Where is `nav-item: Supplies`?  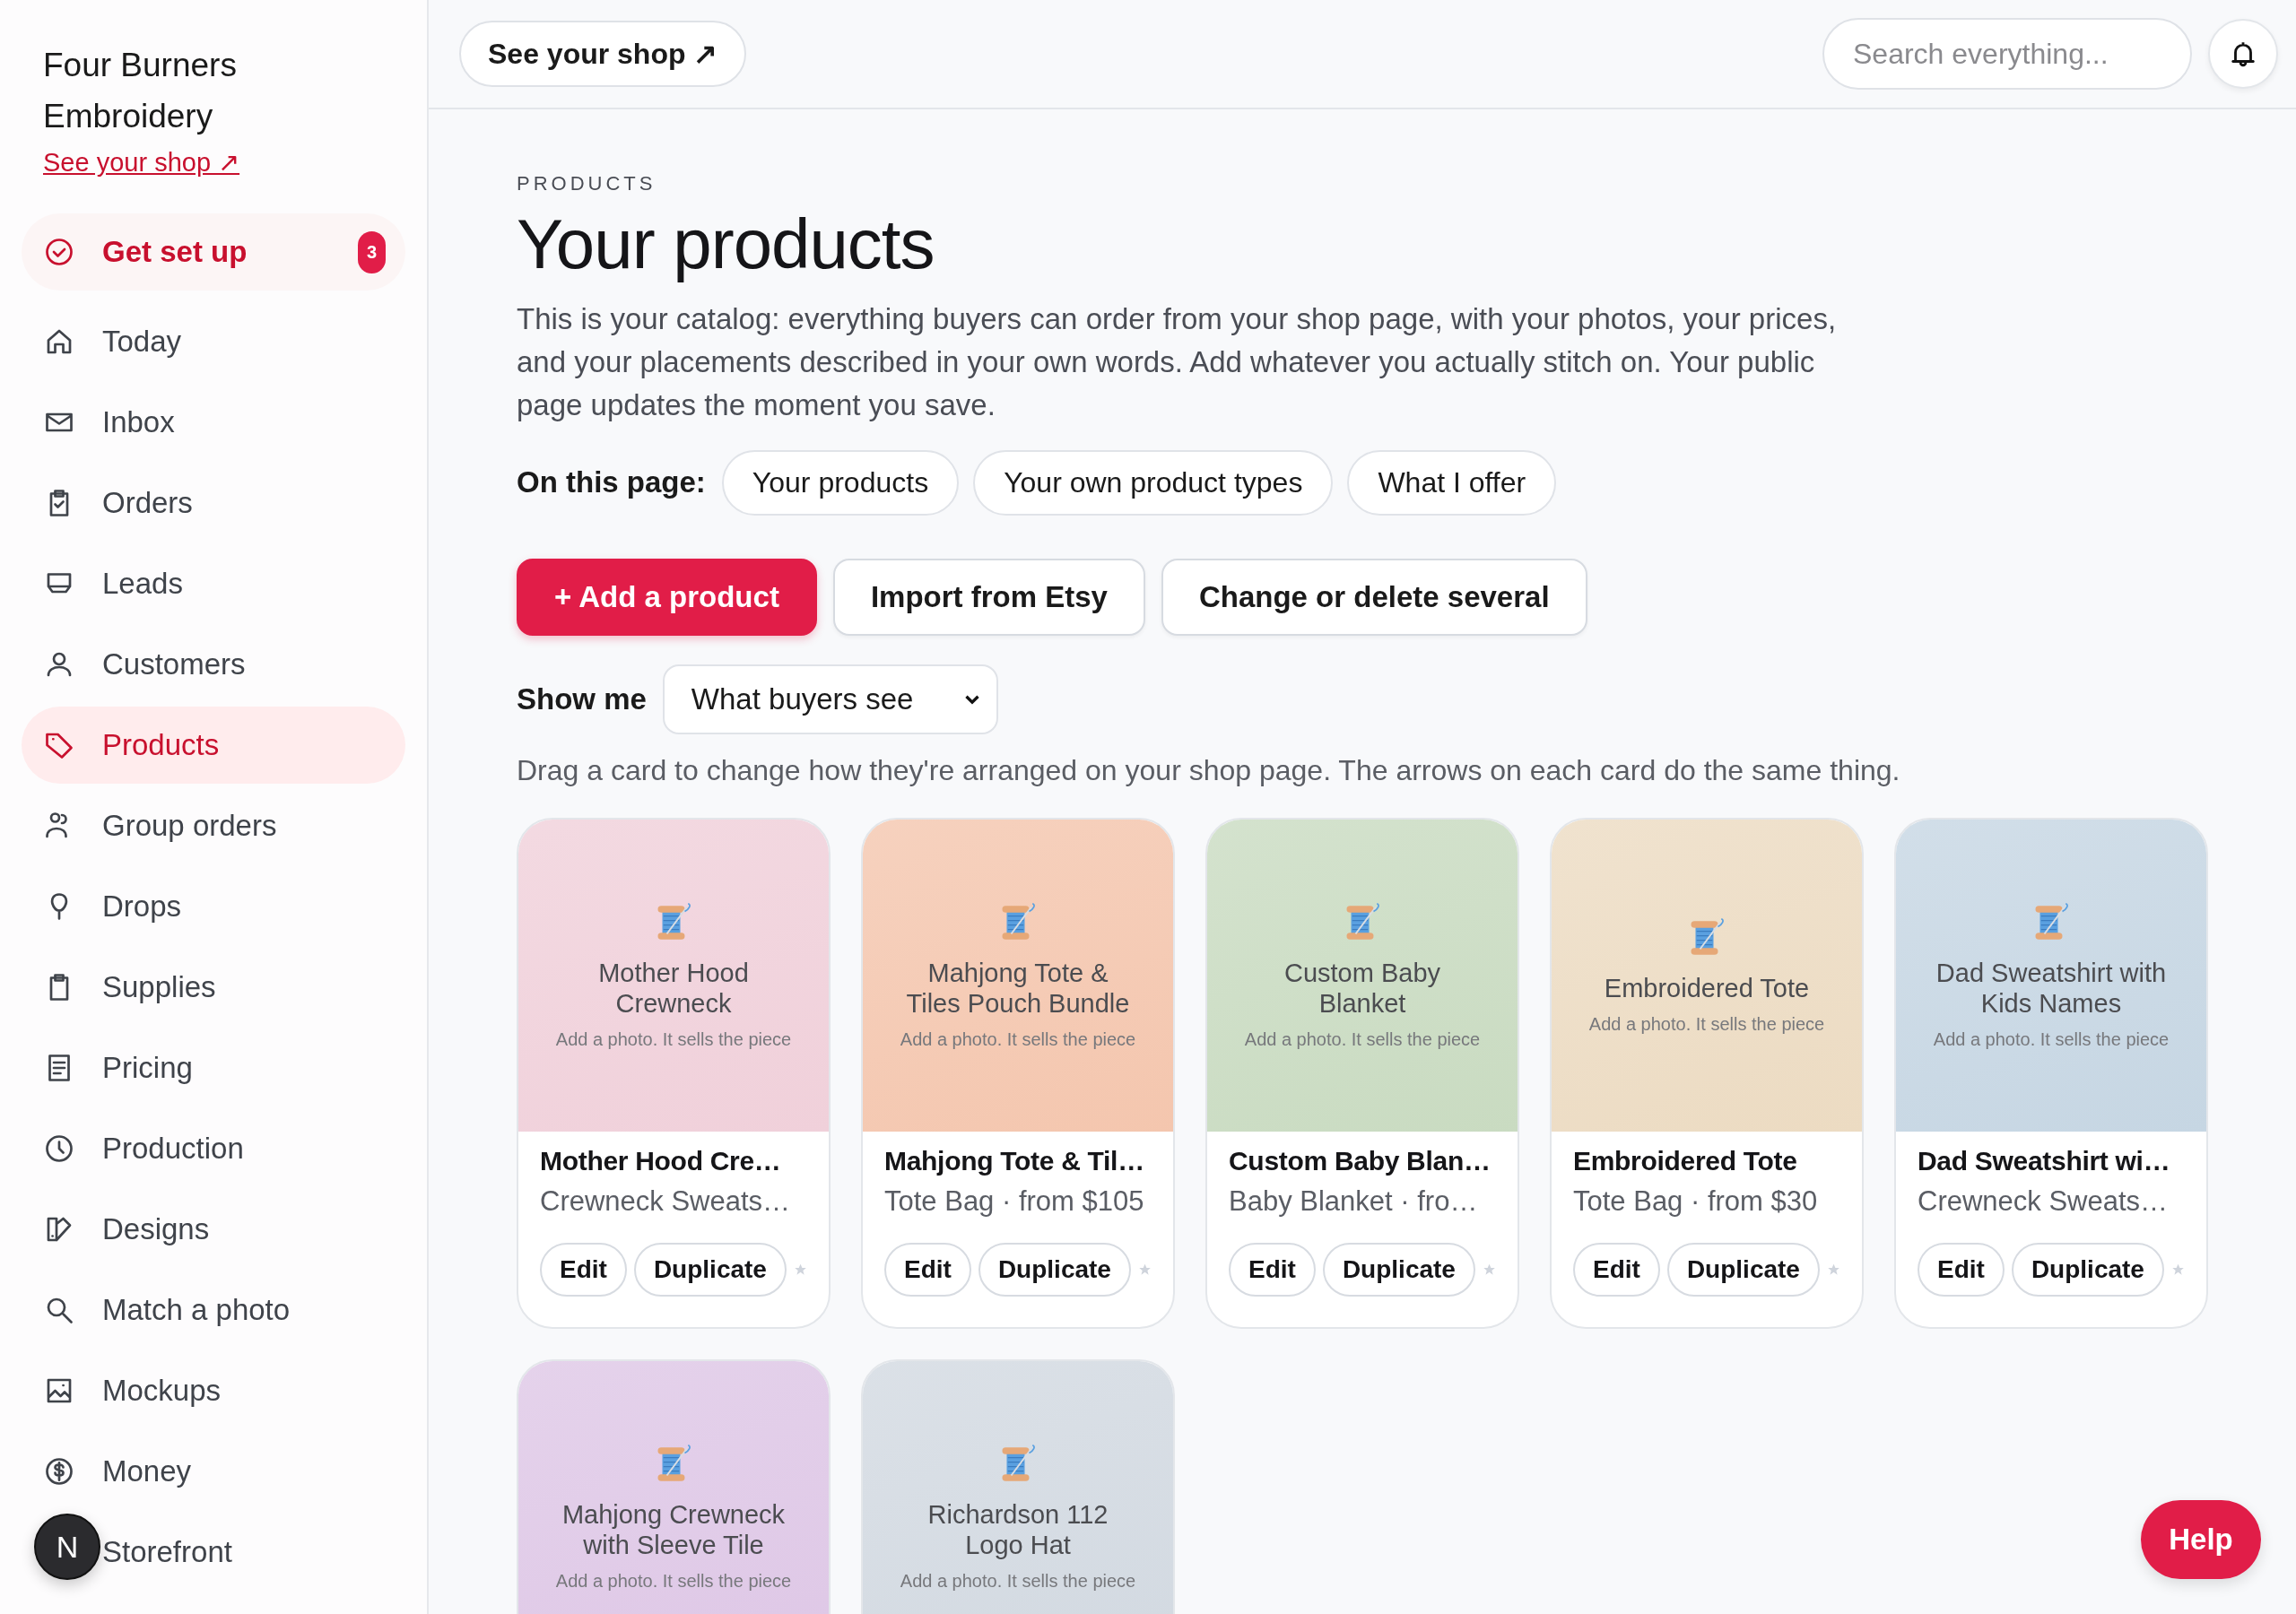
nav-item: Supplies is located at coordinates (213, 987).